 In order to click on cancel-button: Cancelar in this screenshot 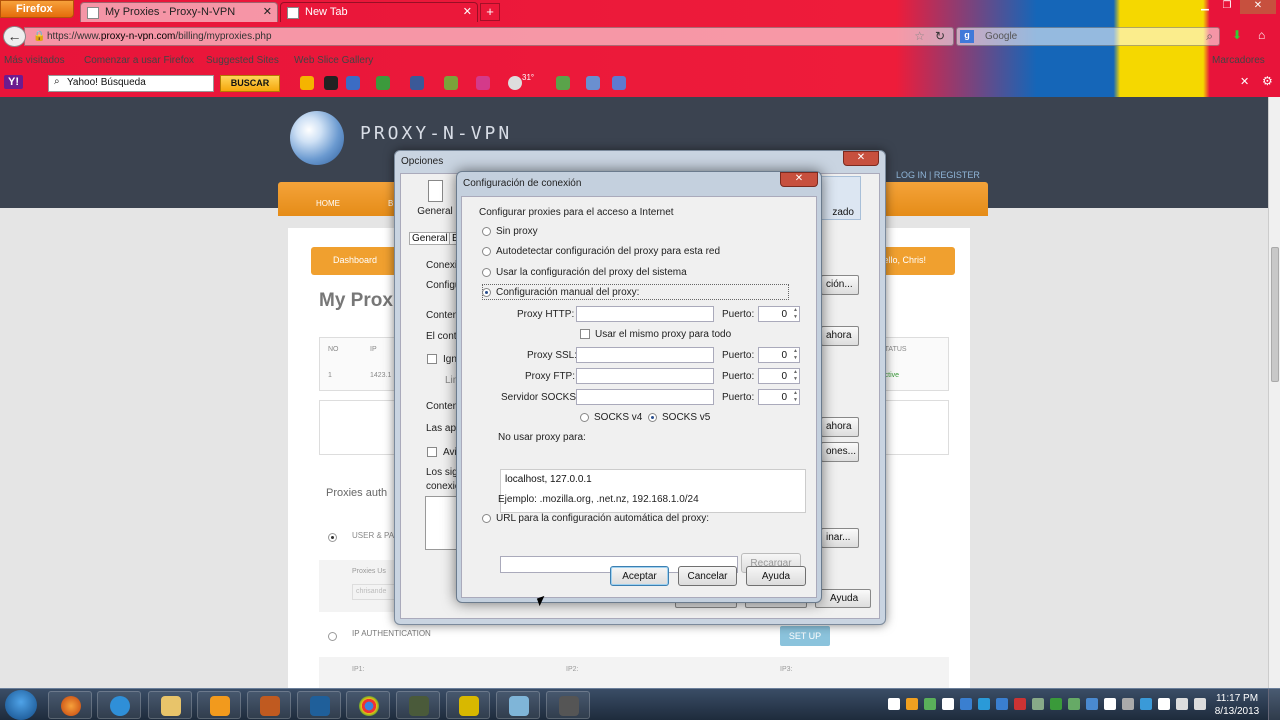, I will do `click(707, 576)`.